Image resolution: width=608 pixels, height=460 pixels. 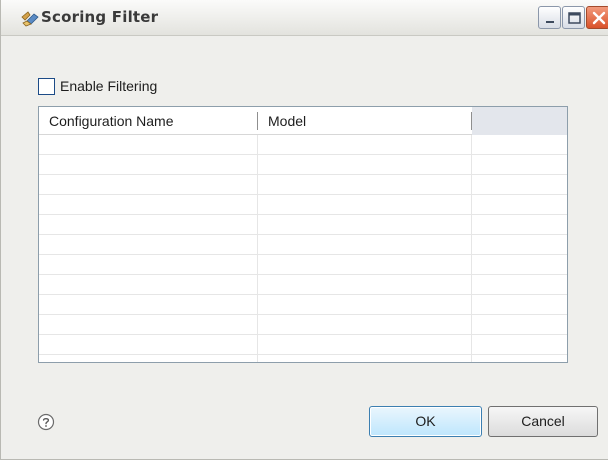 I want to click on ok-button: OK, so click(x=425, y=421).